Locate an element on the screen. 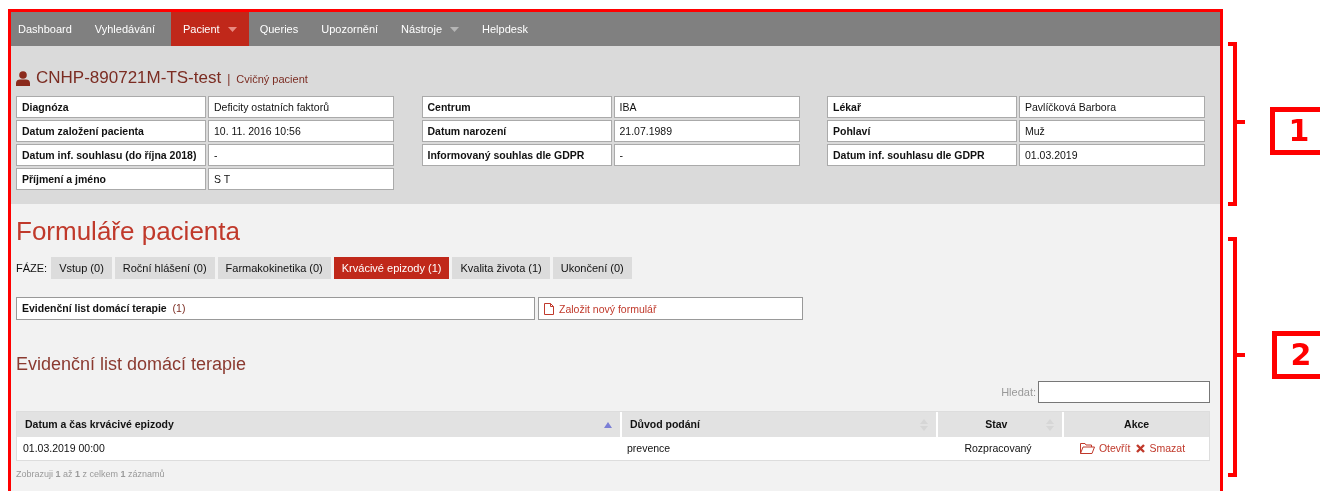 The width and height of the screenshot is (1320, 491). info-value: 10. 11. 2016 10:56 is located at coordinates (301, 131).